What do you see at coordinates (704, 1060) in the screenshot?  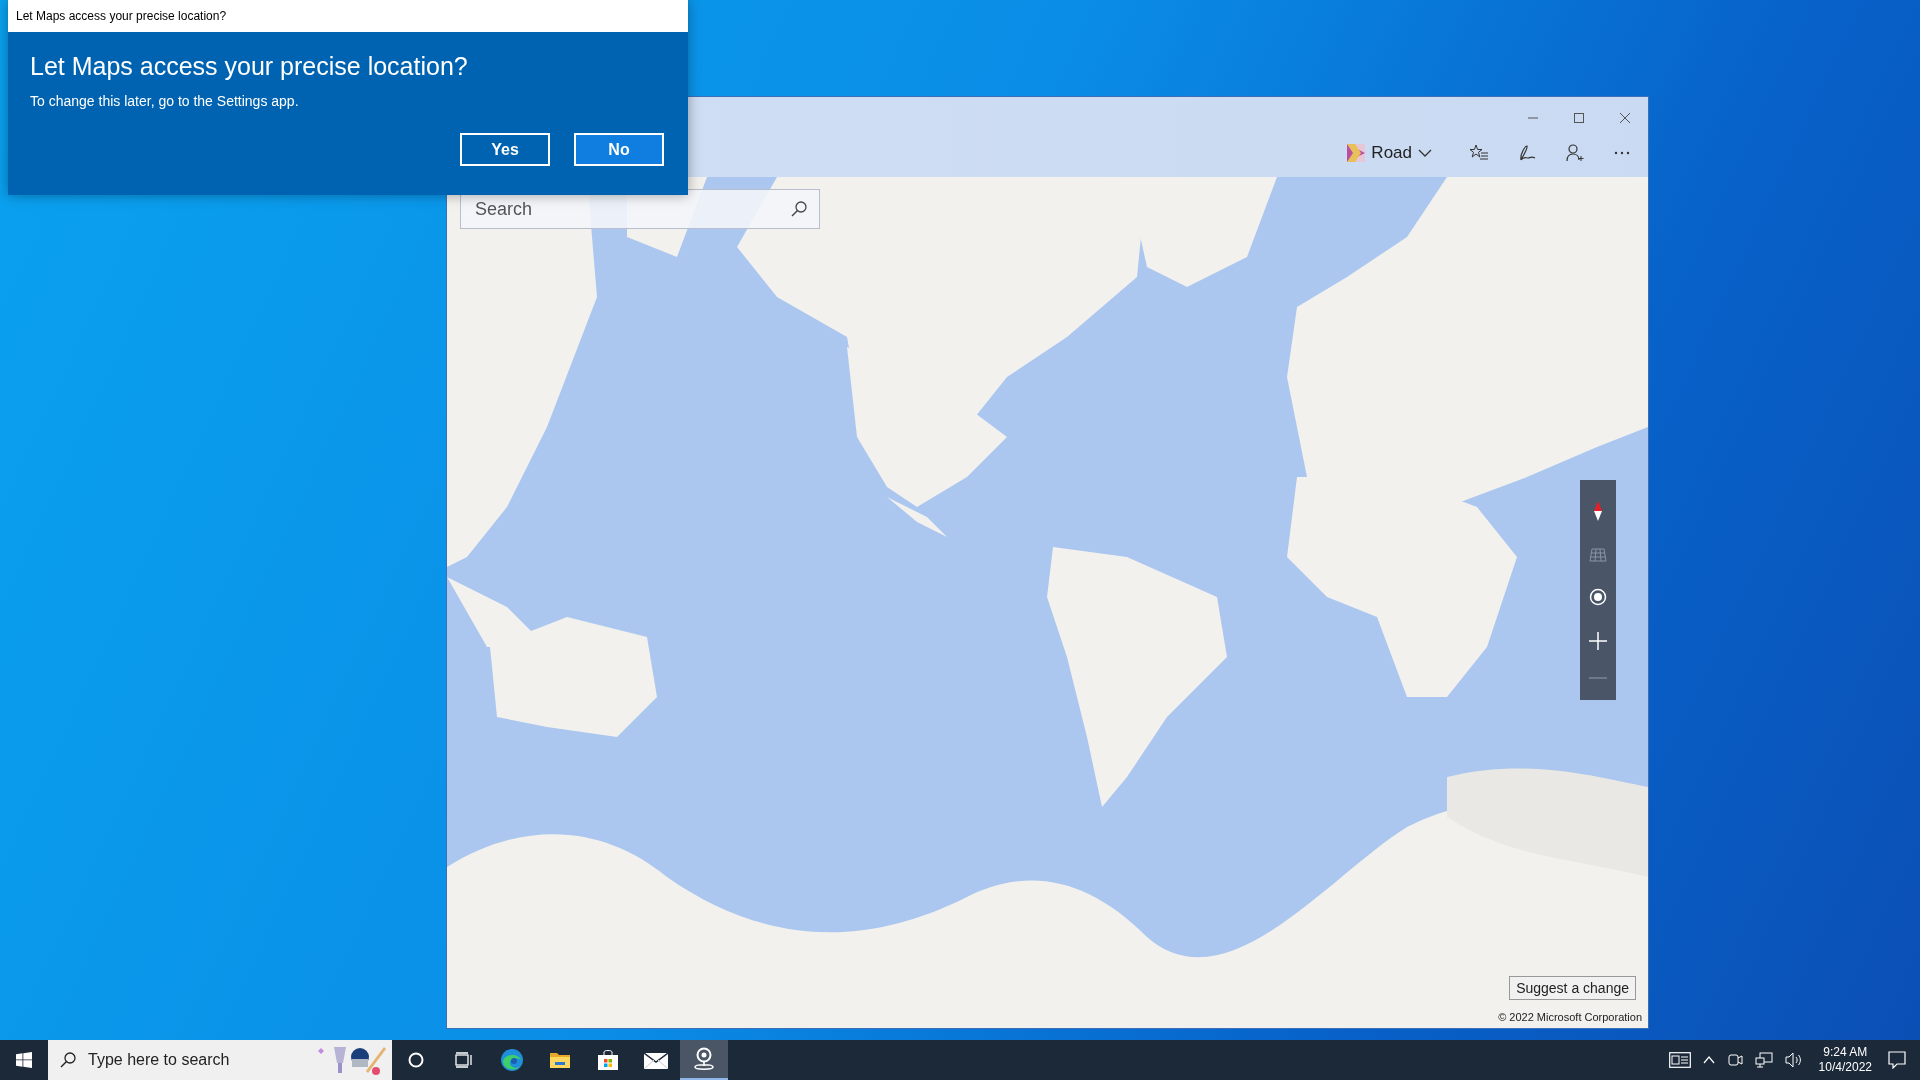 I see `map-pin-icon` at bounding box center [704, 1060].